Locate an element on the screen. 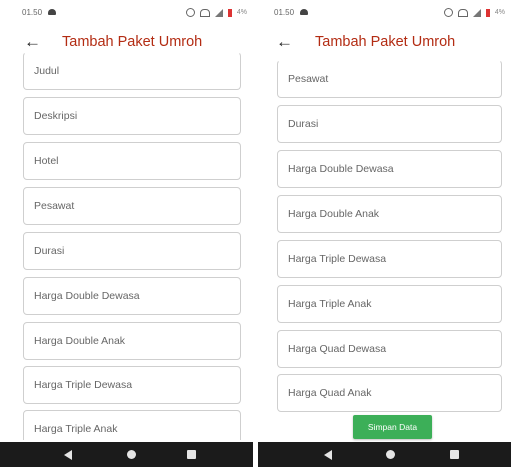  field-placeholder: Deskripsi is located at coordinates (56, 116).